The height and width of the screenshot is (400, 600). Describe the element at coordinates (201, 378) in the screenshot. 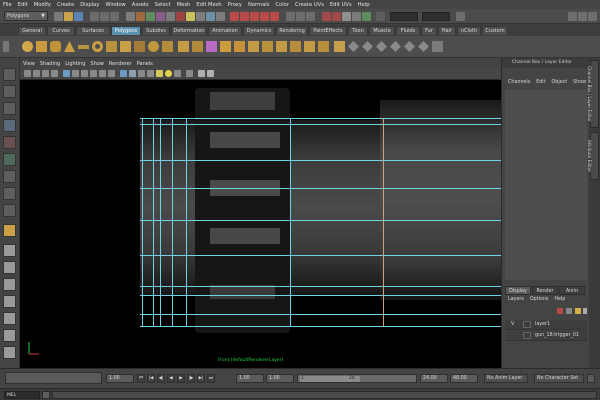

I see `step-forward-frame-button: ▶|` at that location.